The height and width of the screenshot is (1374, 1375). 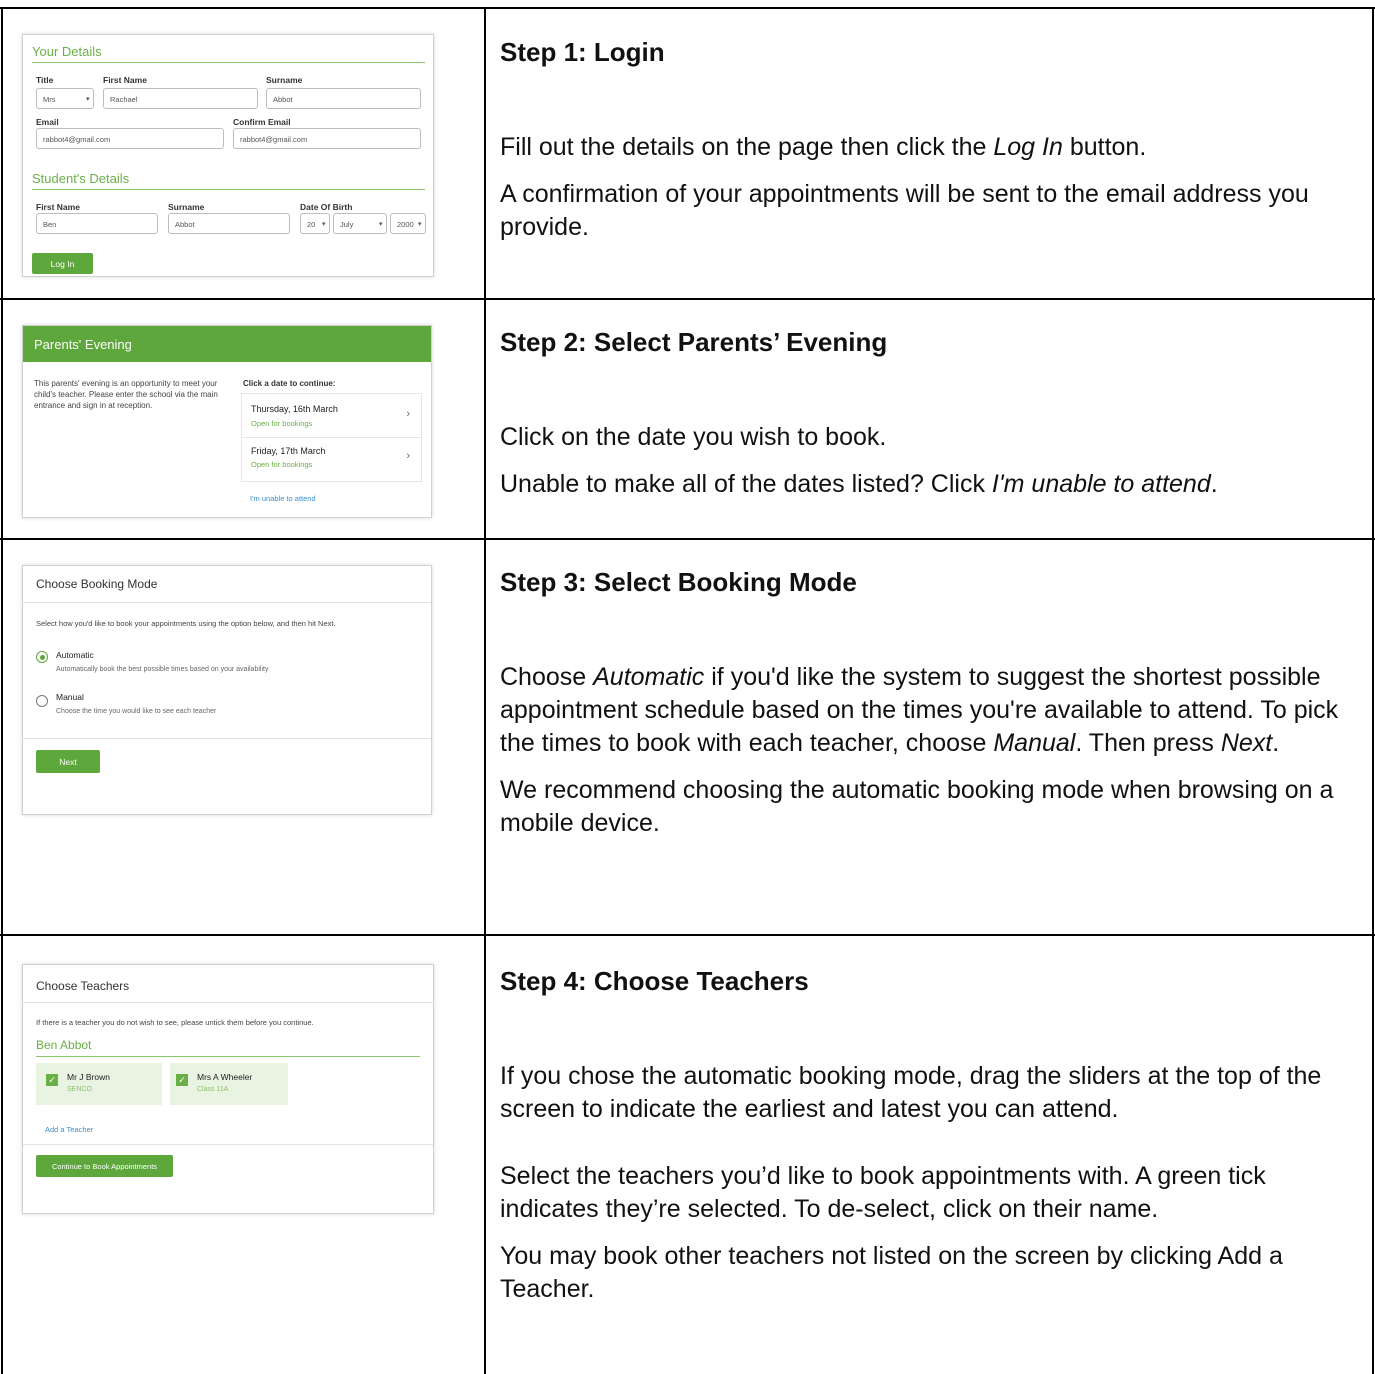 I want to click on radio-selected-dot, so click(x=42, y=657).